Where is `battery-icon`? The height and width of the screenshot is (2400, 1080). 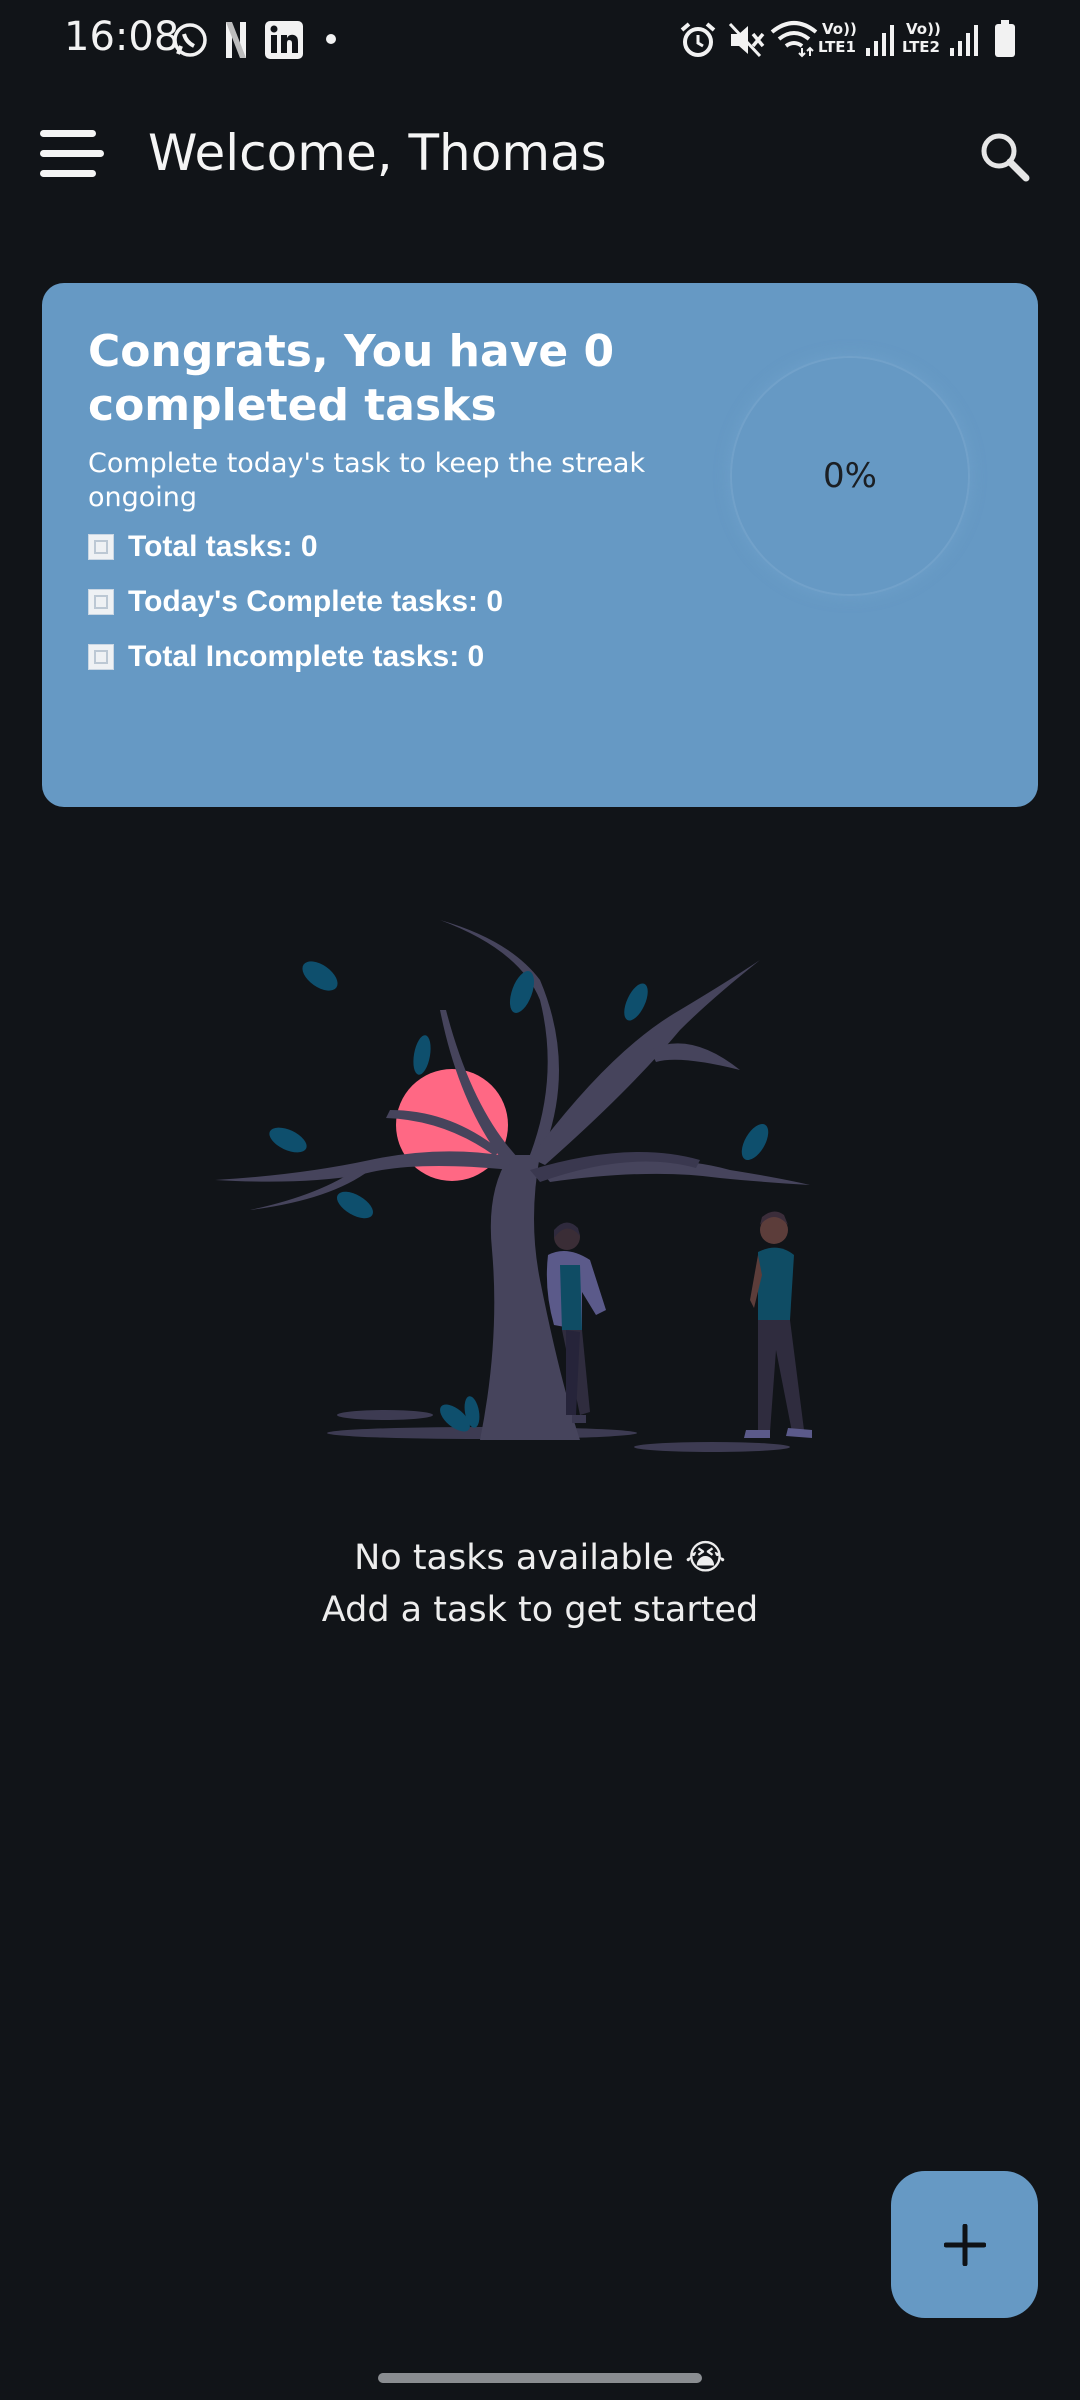
battery-icon is located at coordinates (1005, 38).